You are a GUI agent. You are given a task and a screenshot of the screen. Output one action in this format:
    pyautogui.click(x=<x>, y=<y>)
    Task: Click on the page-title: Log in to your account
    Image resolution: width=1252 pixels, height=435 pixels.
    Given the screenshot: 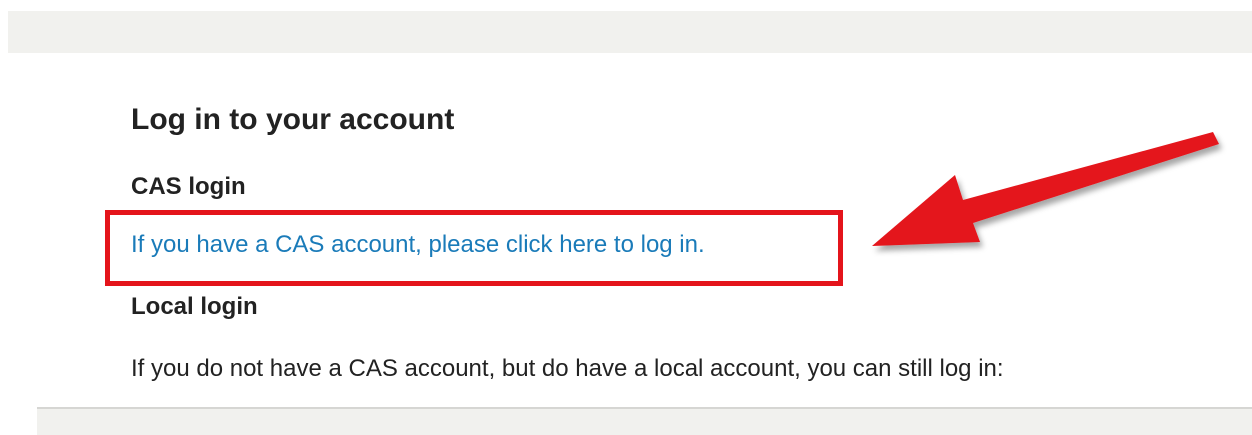 What is the action you would take?
    pyautogui.click(x=293, y=119)
    